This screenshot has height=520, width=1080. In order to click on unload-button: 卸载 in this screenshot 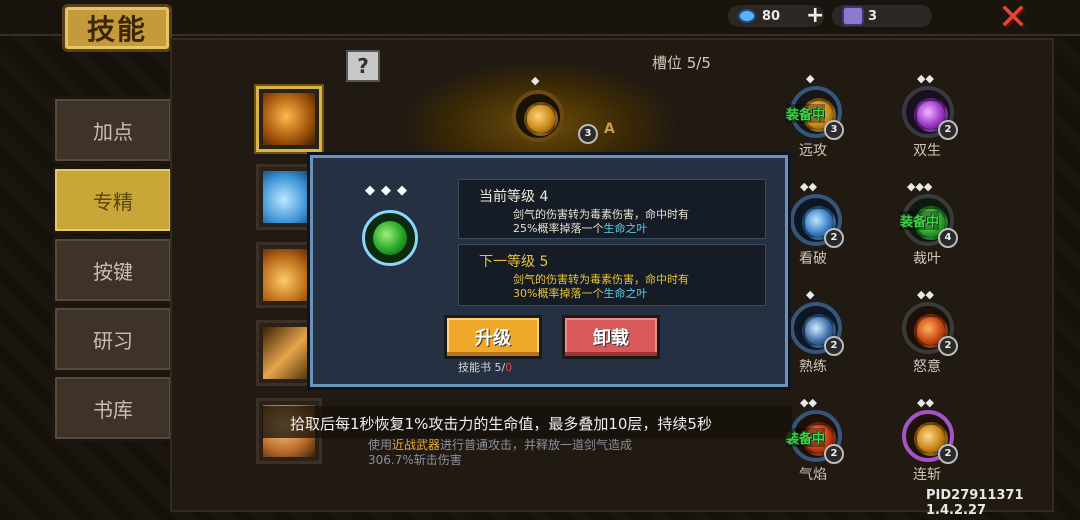, I will do `click(611, 337)`.